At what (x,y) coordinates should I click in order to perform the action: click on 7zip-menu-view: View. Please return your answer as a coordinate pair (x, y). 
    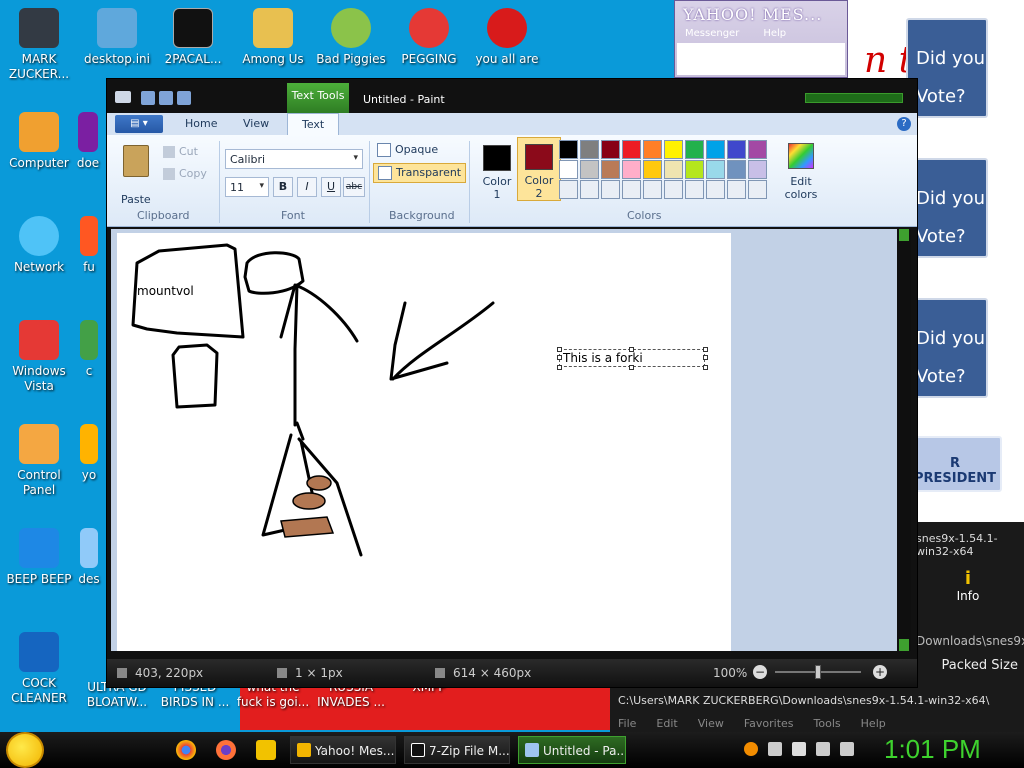
    Looking at the image, I should click on (711, 723).